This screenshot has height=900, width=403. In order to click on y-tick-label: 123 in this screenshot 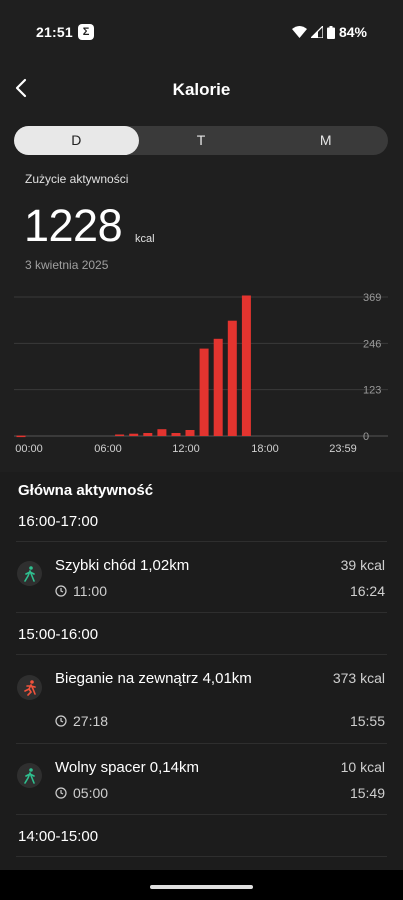, I will do `click(372, 391)`.